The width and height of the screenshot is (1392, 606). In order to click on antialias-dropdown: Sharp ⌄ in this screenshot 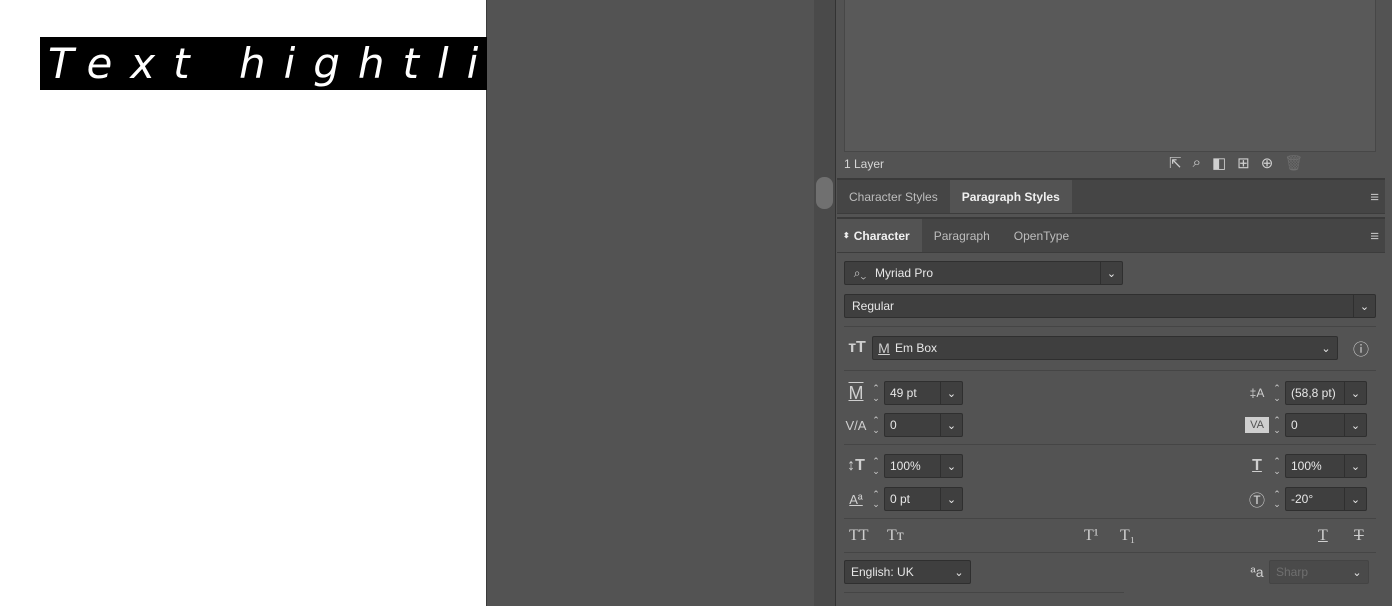, I will do `click(1319, 572)`.